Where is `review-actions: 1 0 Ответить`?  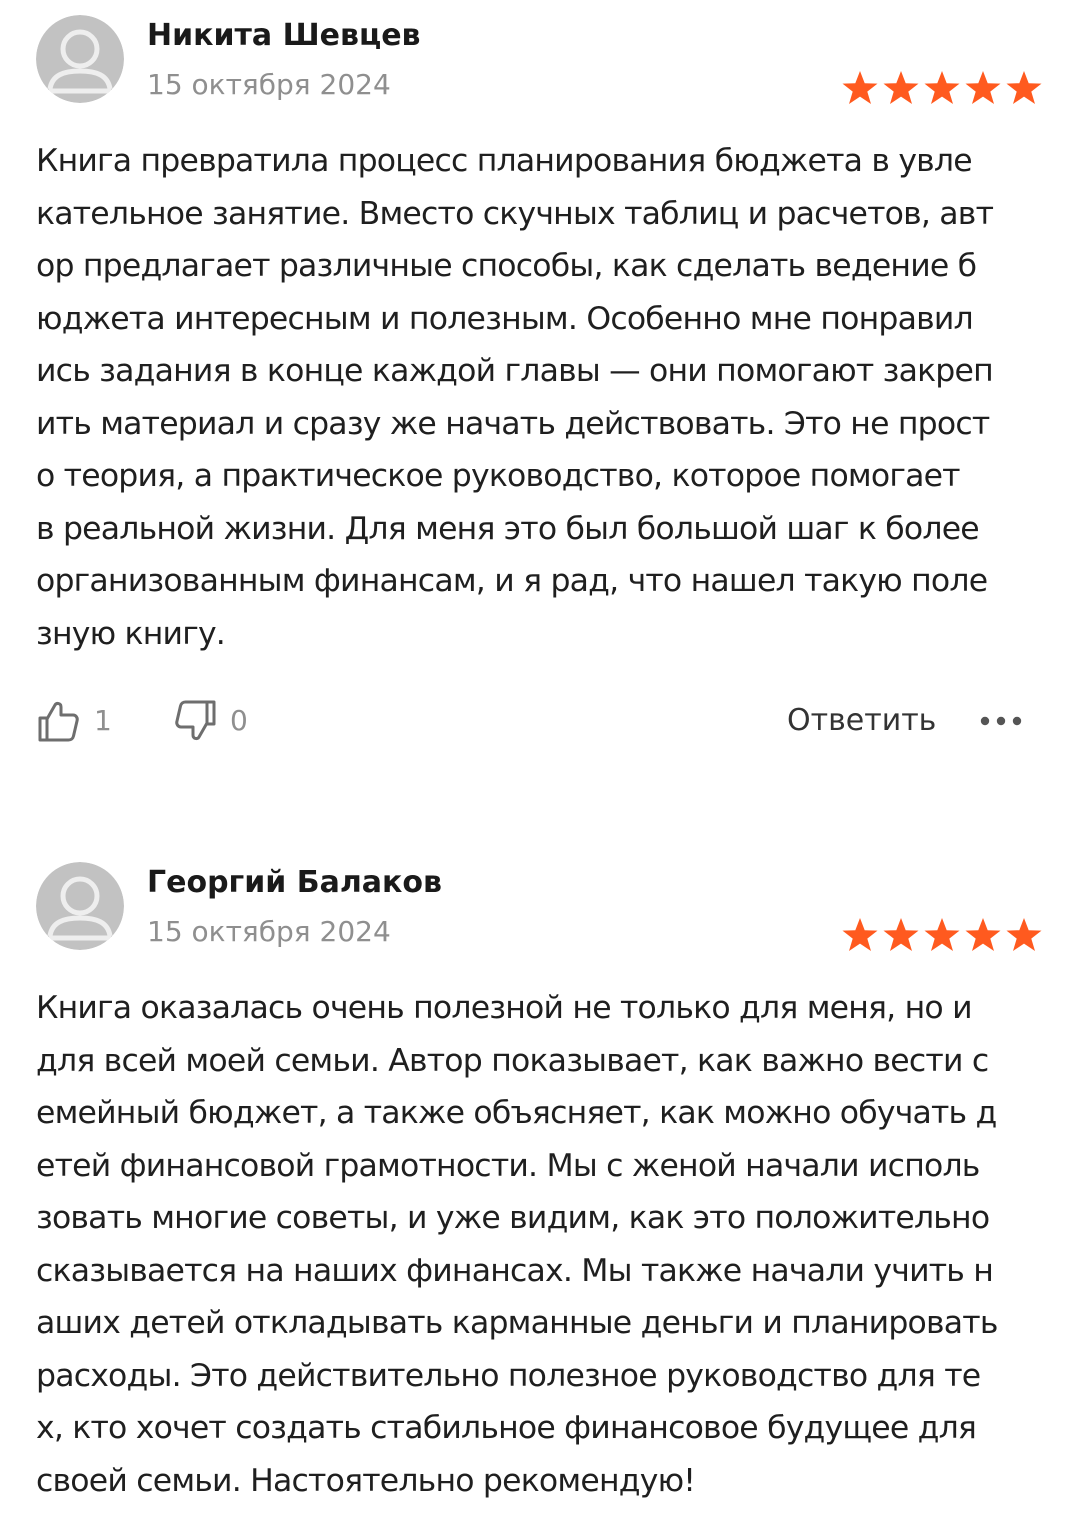
review-actions: 1 0 Ответить is located at coordinates (540, 721).